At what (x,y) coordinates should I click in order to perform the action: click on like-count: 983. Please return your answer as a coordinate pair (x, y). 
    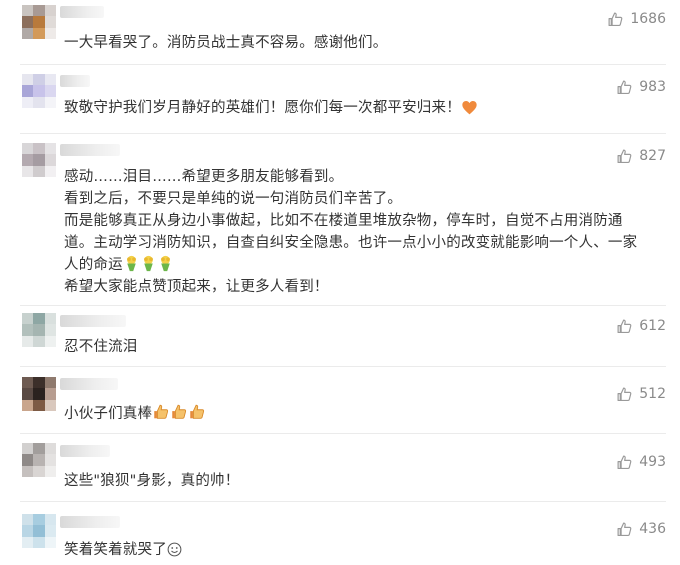
    Looking at the image, I should click on (652, 87).